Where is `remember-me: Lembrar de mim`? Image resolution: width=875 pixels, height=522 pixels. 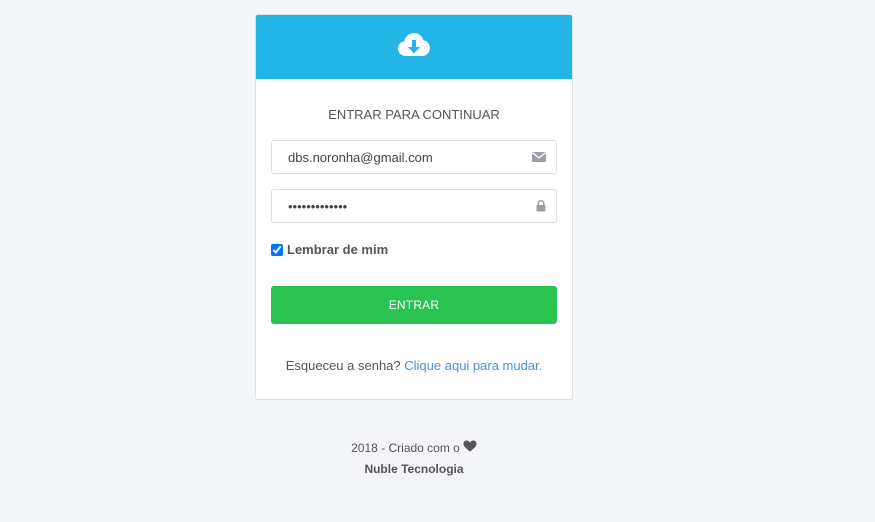 remember-me: Lembrar de mim is located at coordinates (414, 249).